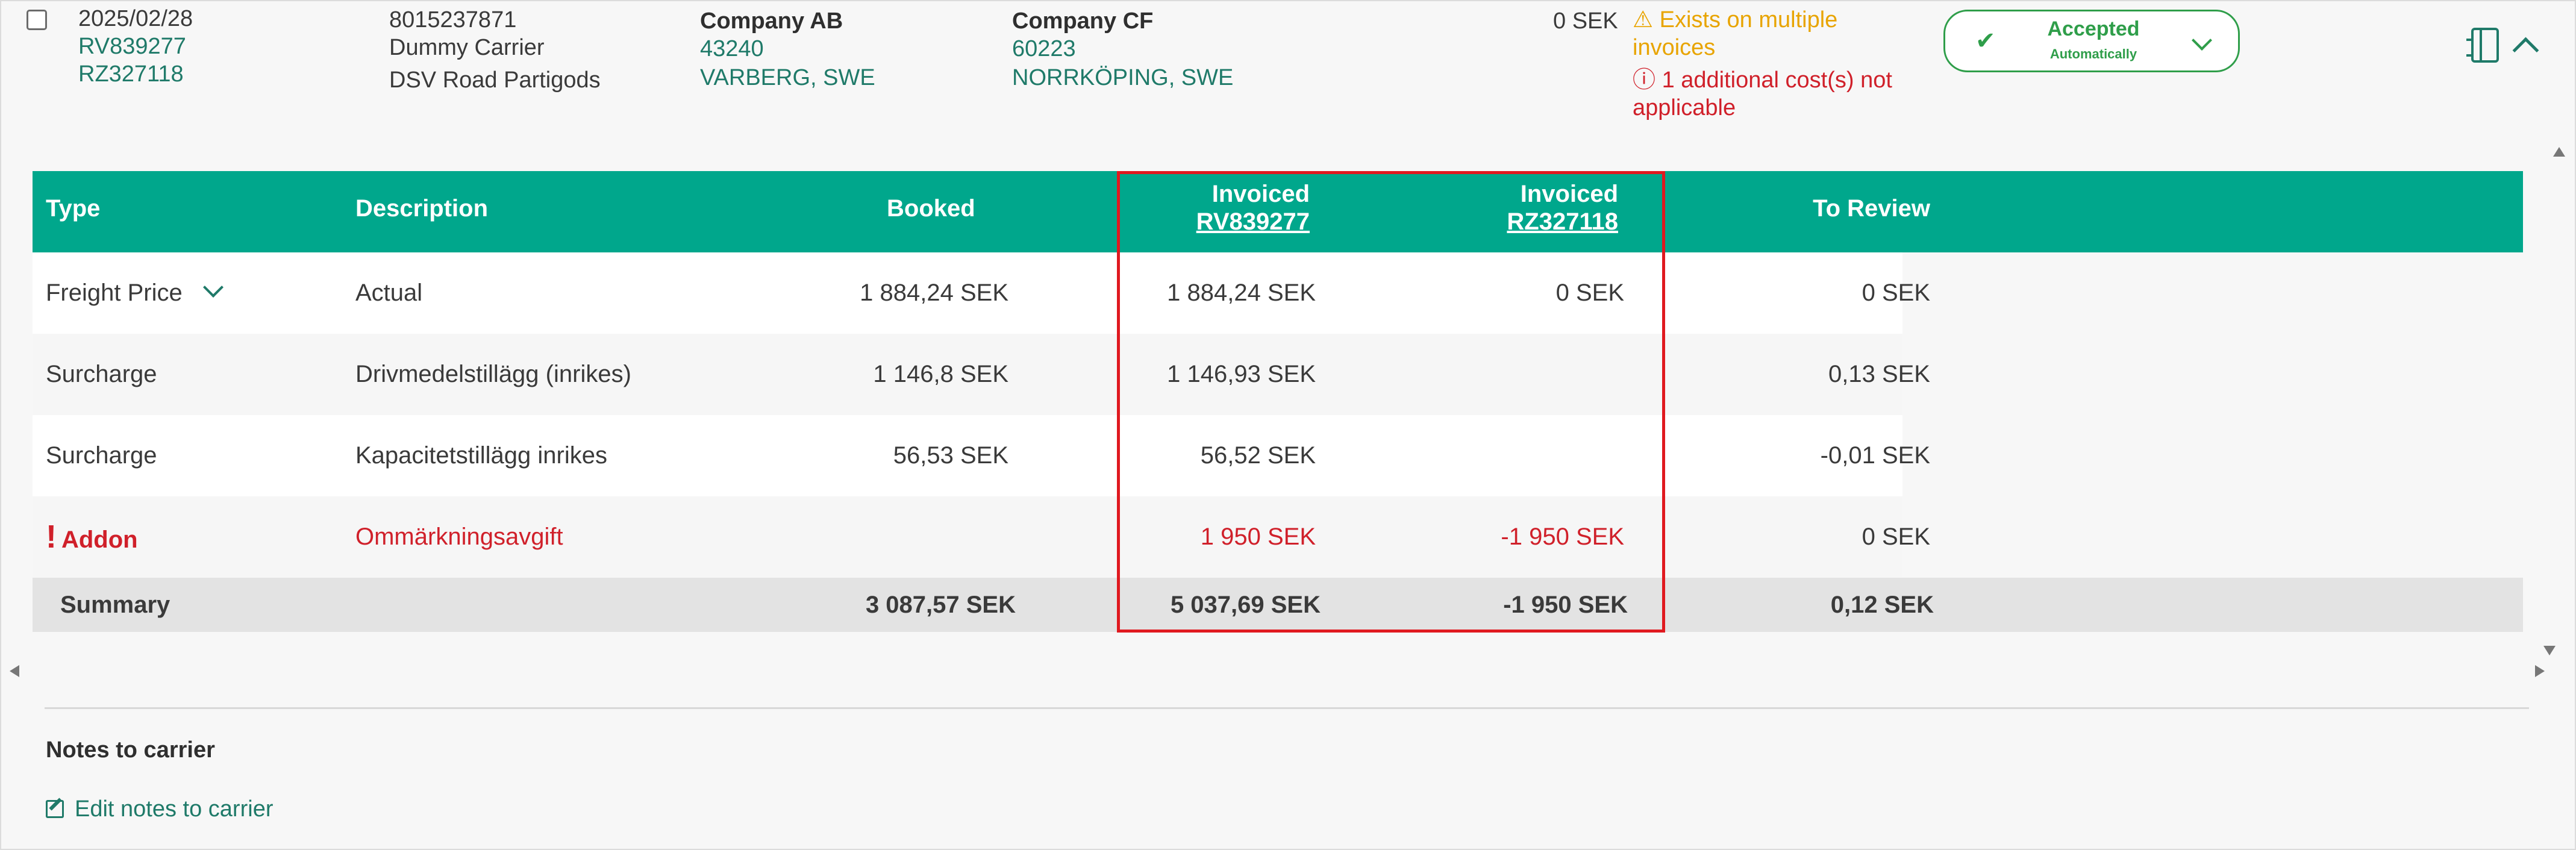 Image resolution: width=2576 pixels, height=850 pixels. Describe the element at coordinates (732, 48) in the screenshot. I see `sender-zip: 43240` at that location.